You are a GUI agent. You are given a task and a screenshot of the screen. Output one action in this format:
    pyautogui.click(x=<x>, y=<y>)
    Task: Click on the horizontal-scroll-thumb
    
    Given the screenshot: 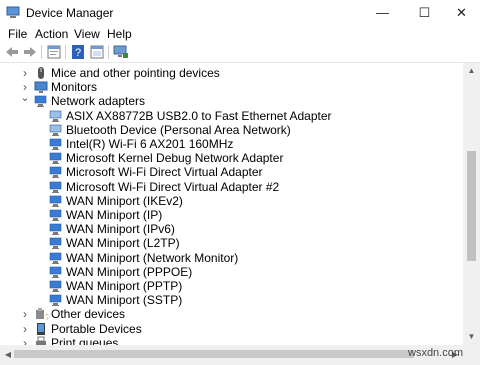 What is the action you would take?
    pyautogui.click(x=214, y=354)
    